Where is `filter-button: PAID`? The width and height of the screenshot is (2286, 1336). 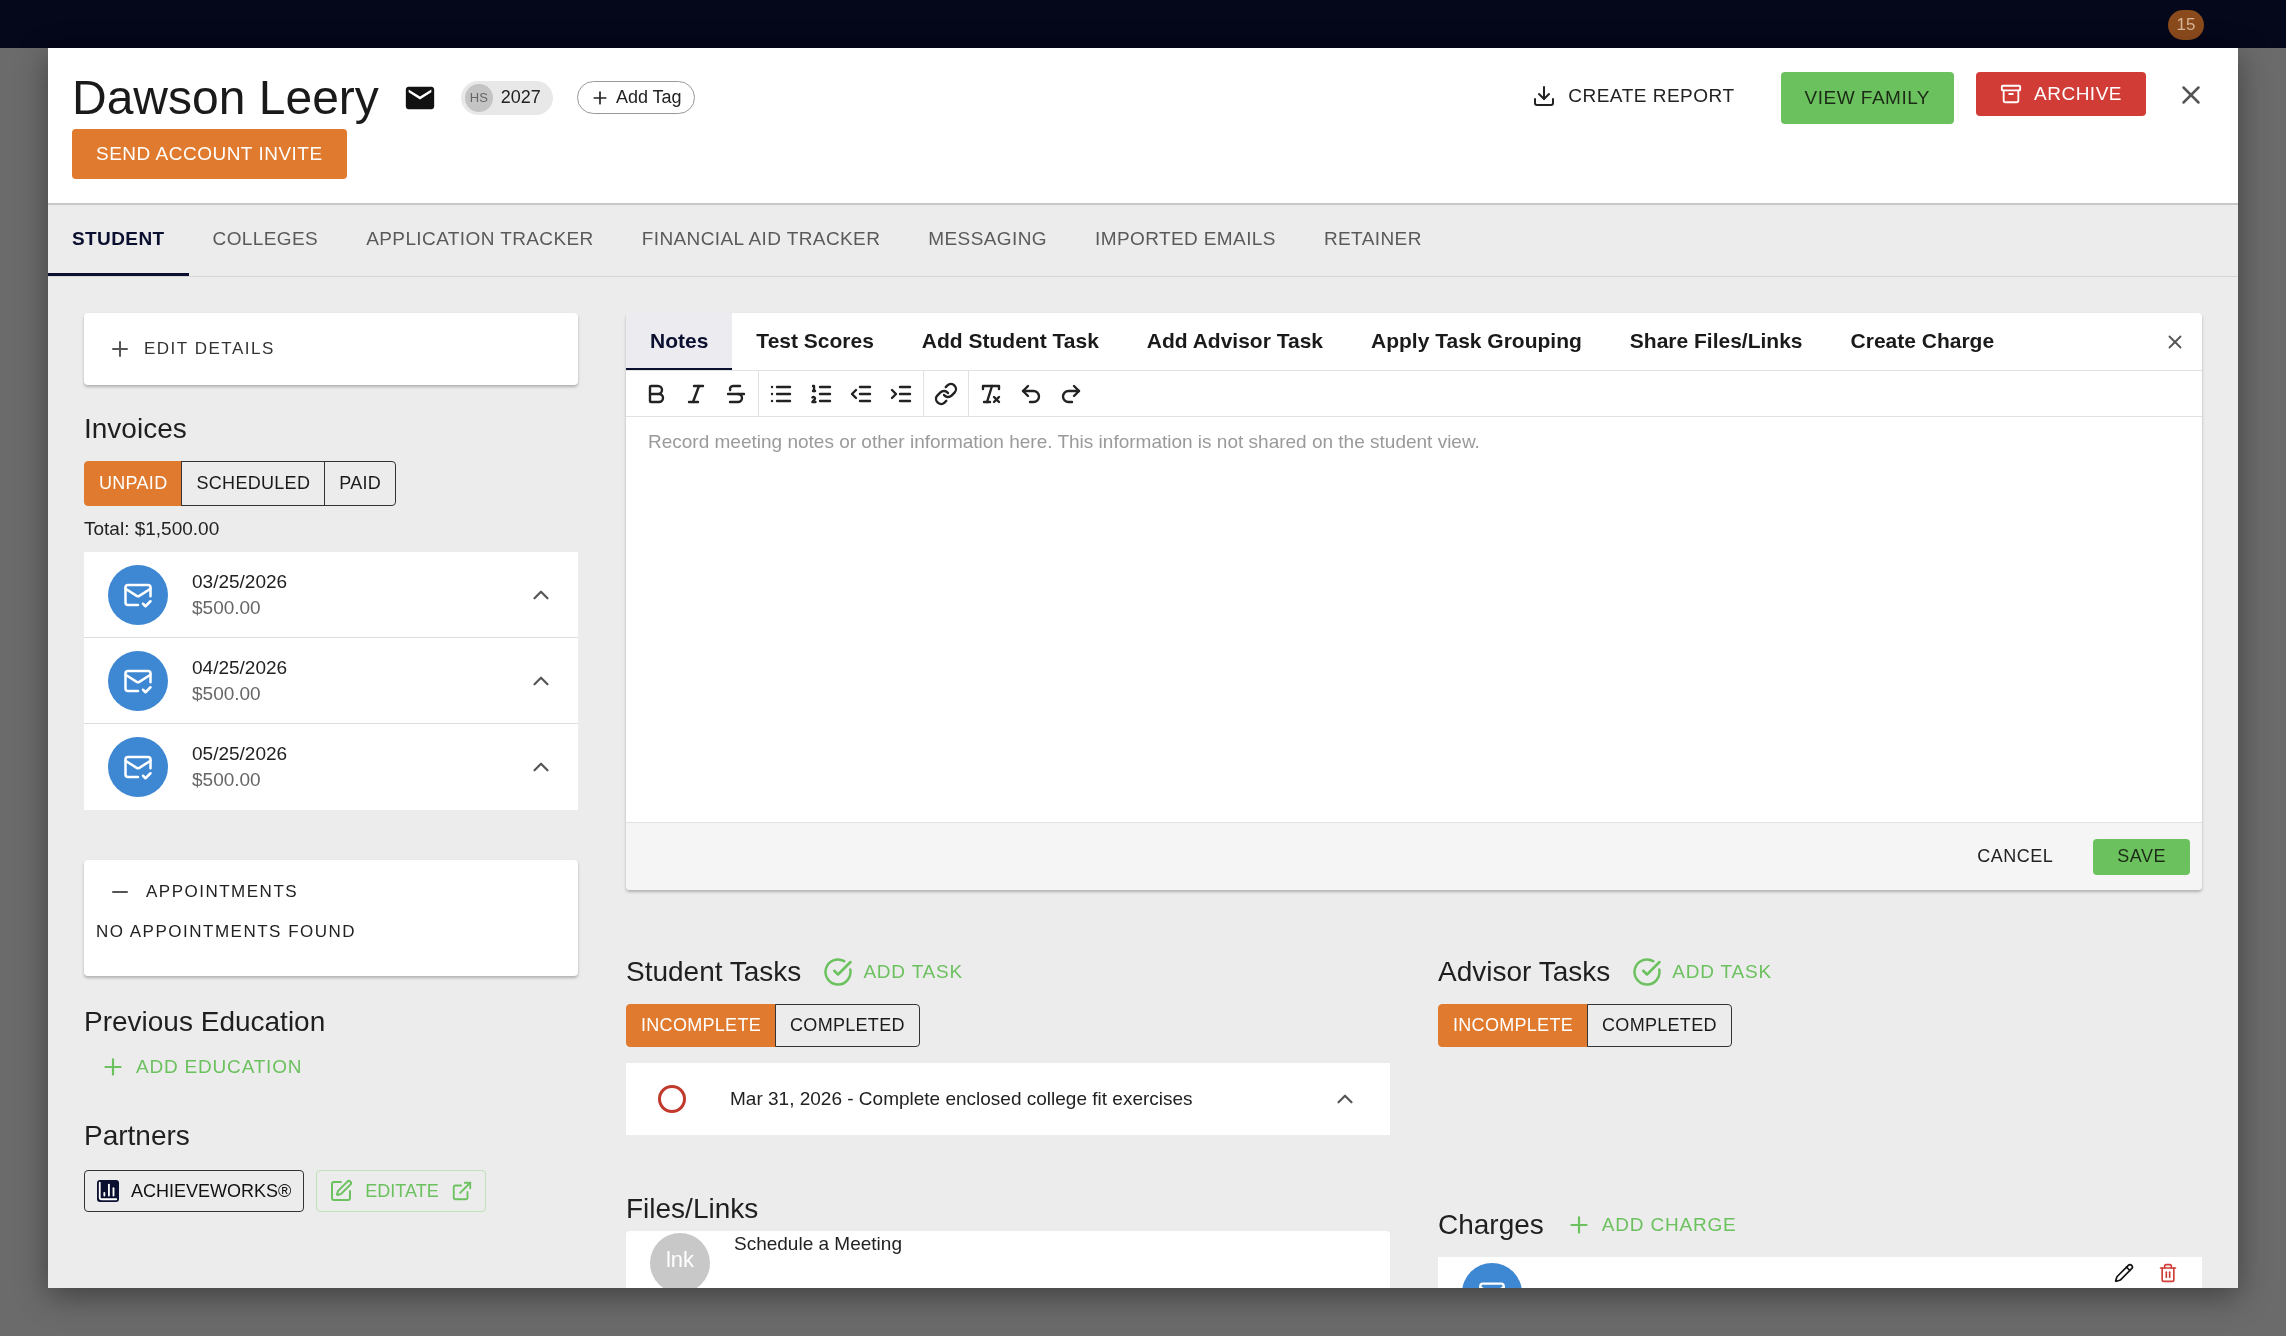
filter-button: PAID is located at coordinates (360, 483).